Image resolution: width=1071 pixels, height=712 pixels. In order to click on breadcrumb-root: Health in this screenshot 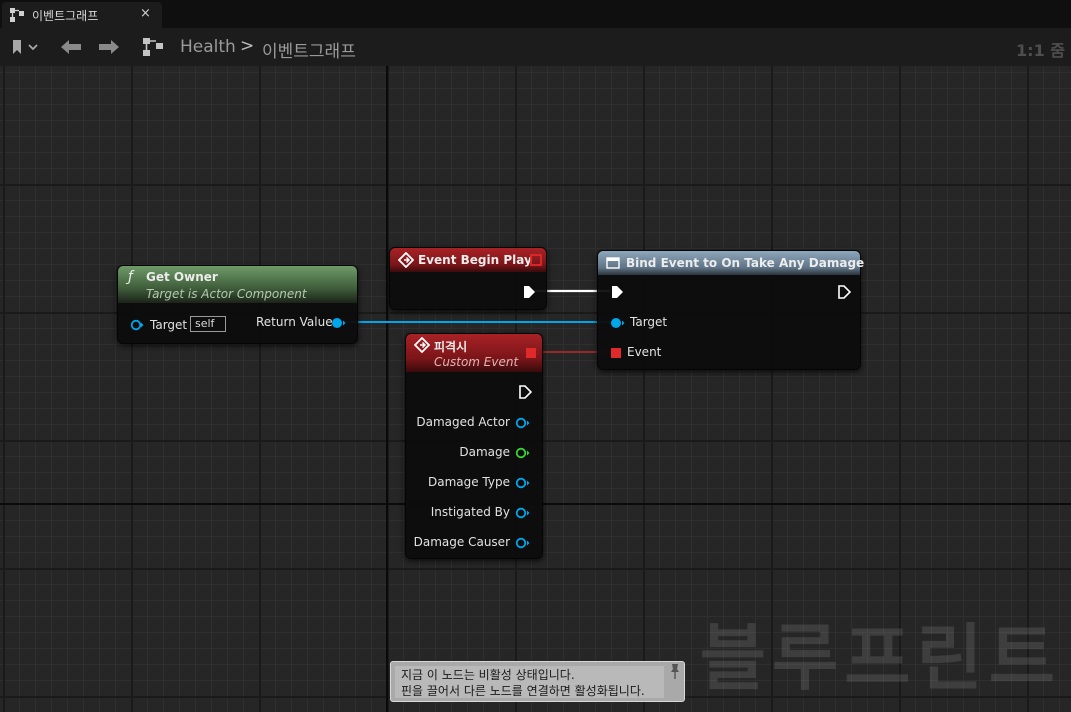, I will do `click(208, 47)`.